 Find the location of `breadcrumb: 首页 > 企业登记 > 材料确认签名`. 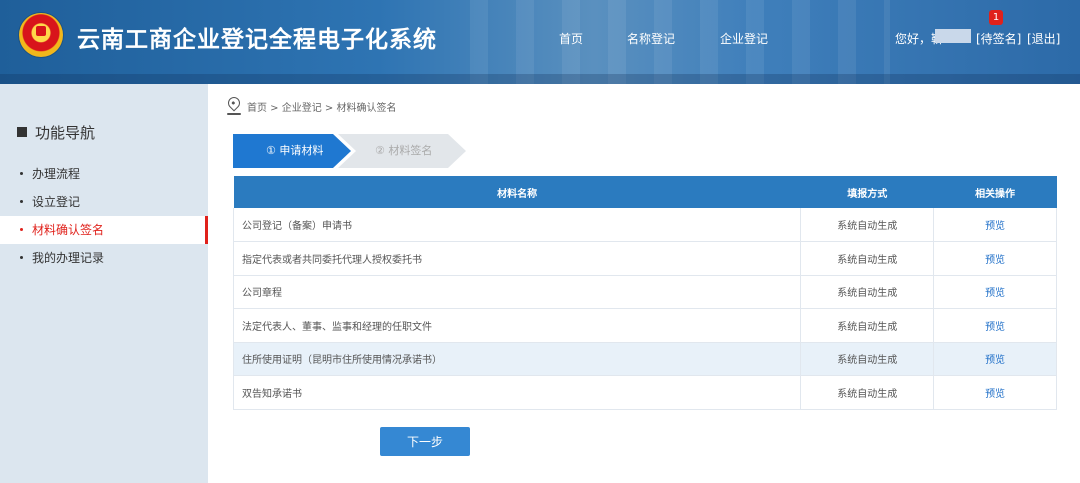

breadcrumb: 首页 > 企业登记 > 材料确认签名 is located at coordinates (322, 108).